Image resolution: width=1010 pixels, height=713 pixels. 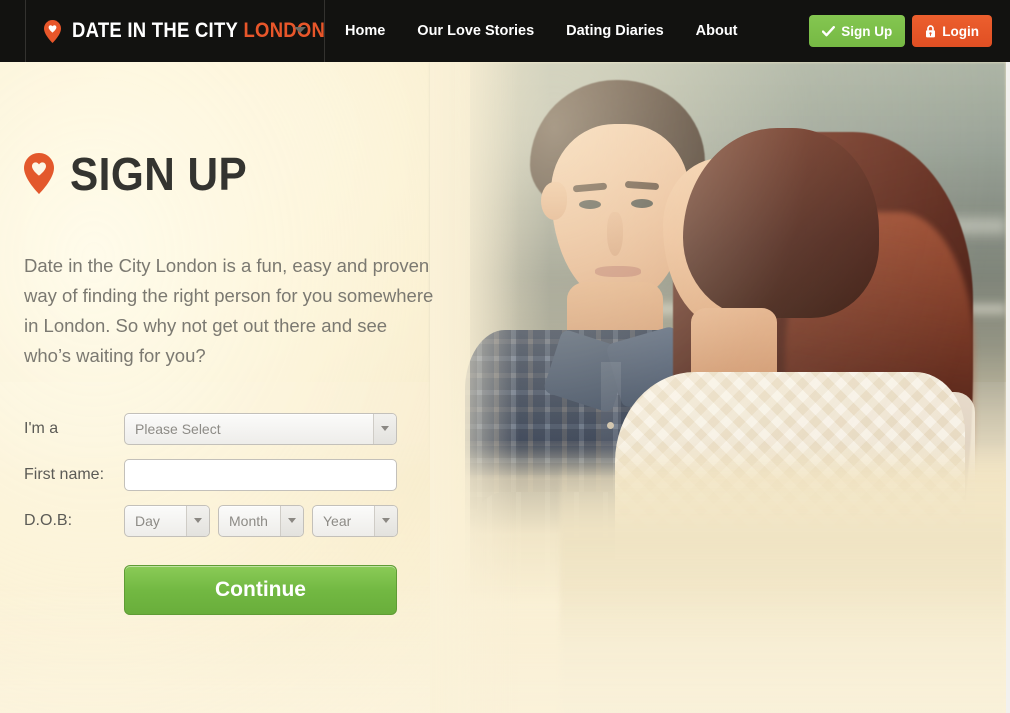 What do you see at coordinates (960, 31) in the screenshot?
I see `login-button-label: Login` at bounding box center [960, 31].